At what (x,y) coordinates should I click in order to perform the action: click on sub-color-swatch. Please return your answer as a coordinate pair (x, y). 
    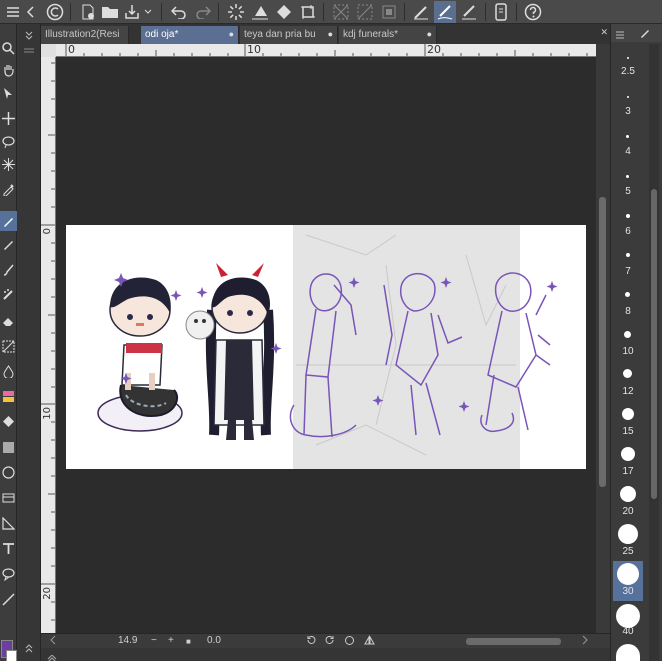
    Looking at the image, I should click on (11, 655).